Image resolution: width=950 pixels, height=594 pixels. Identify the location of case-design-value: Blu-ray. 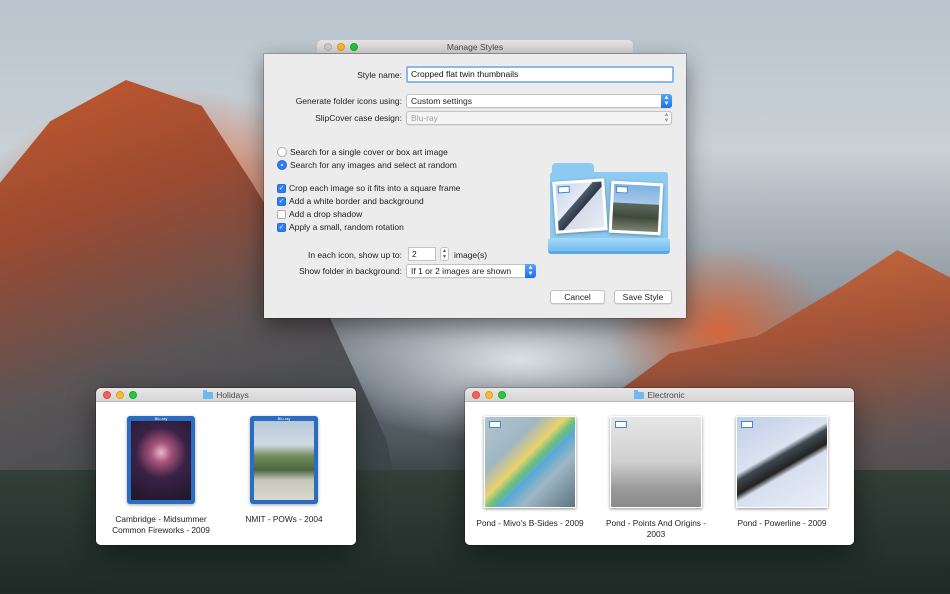
(424, 118).